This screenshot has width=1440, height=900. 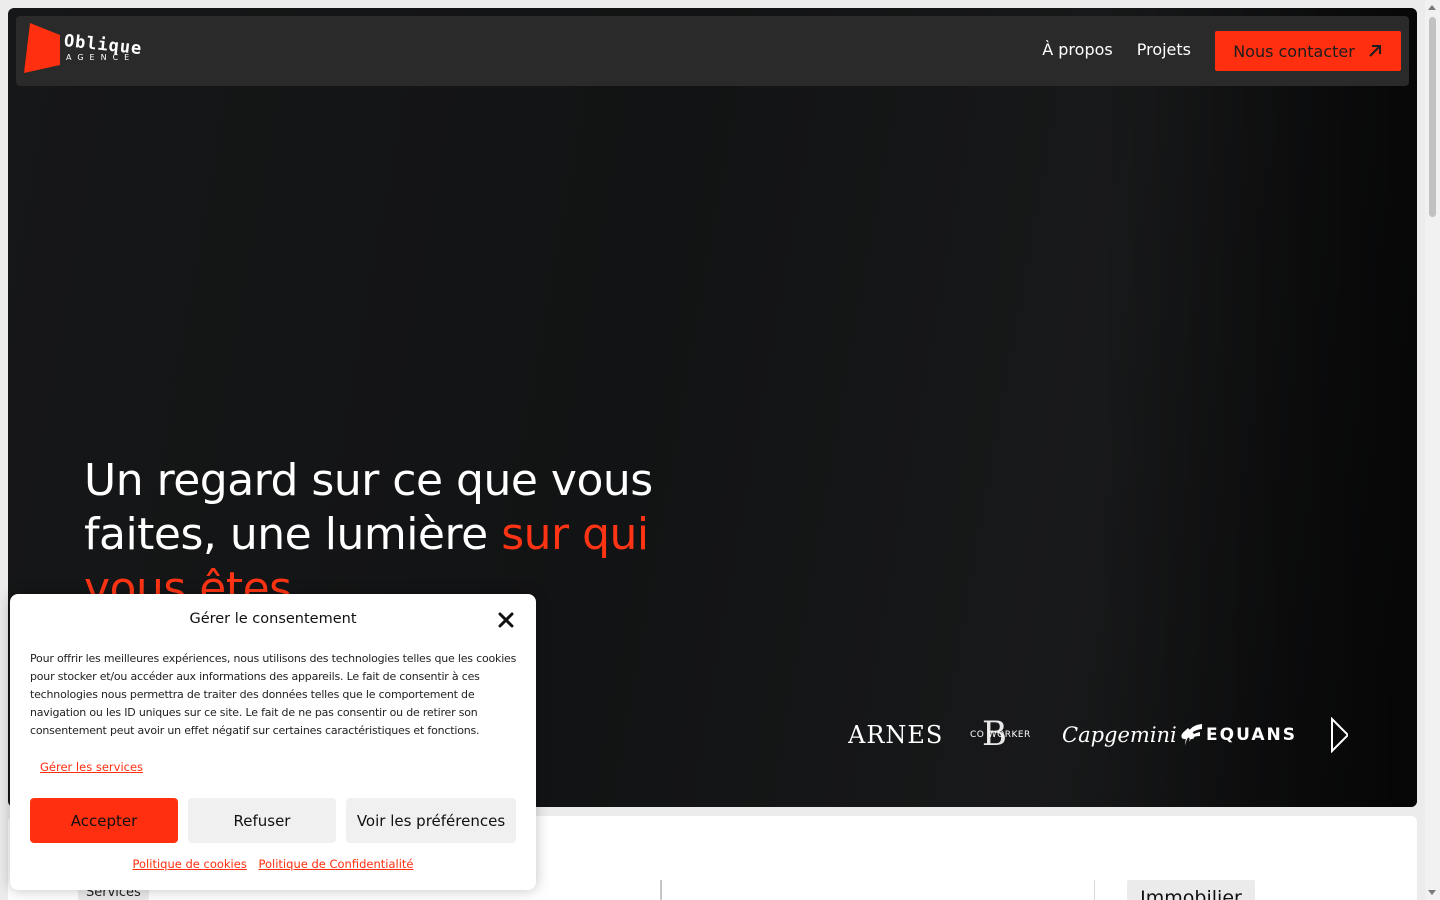 I want to click on logo-mark-icon, so click(x=42, y=48).